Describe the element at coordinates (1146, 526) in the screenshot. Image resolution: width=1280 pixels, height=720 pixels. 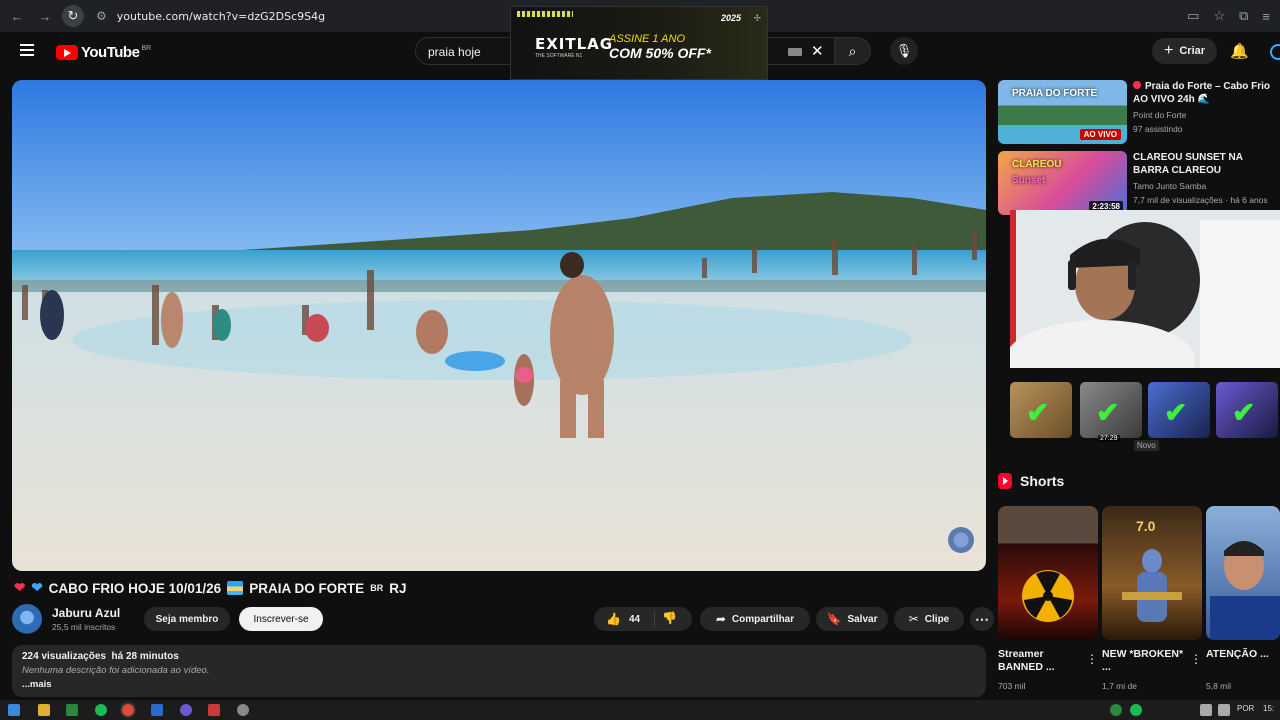
I see `short-overlay-text: 7.0` at that location.